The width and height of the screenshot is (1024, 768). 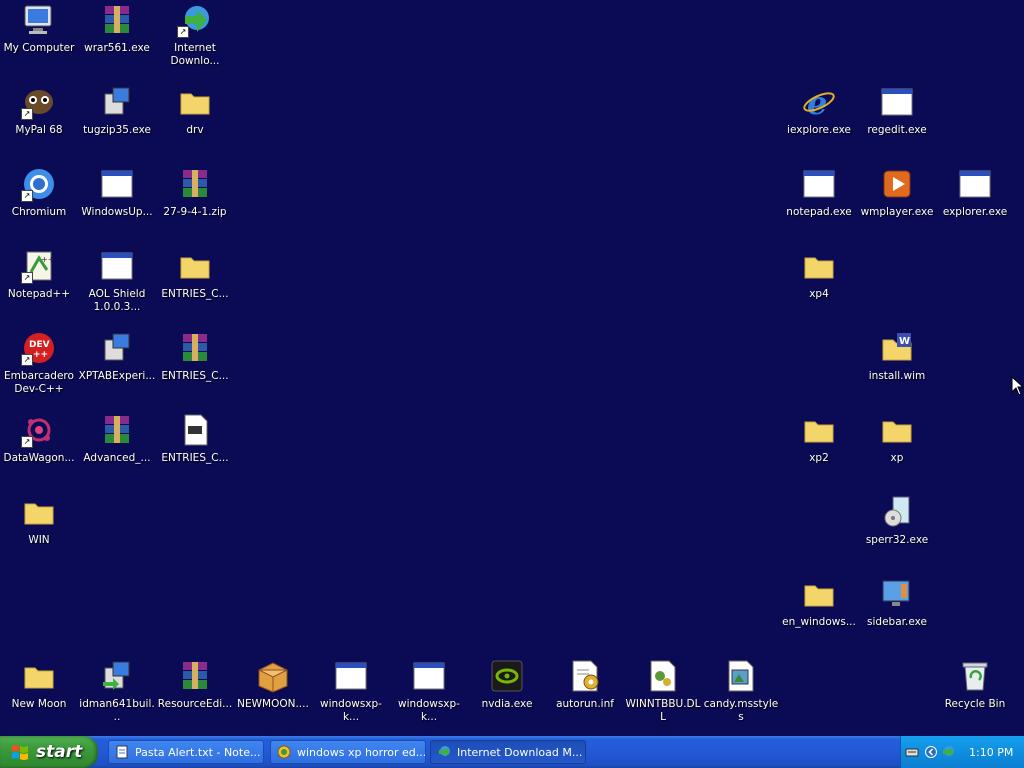 I want to click on desktop-icon-regedit: regedit.exe, so click(x=897, y=120).